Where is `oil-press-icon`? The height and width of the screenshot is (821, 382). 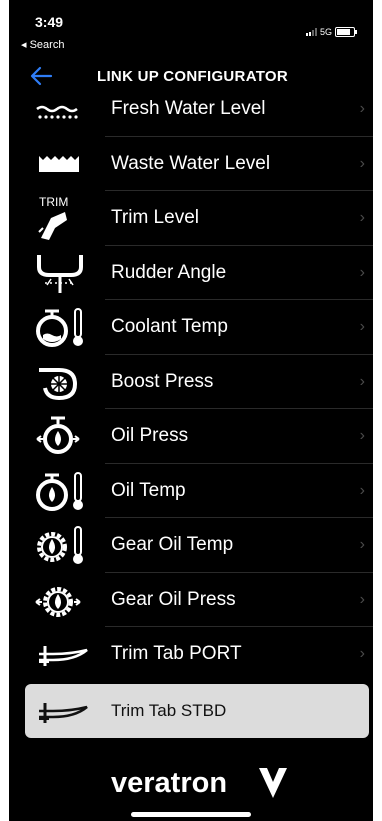 oil-press-icon is located at coordinates (58, 435).